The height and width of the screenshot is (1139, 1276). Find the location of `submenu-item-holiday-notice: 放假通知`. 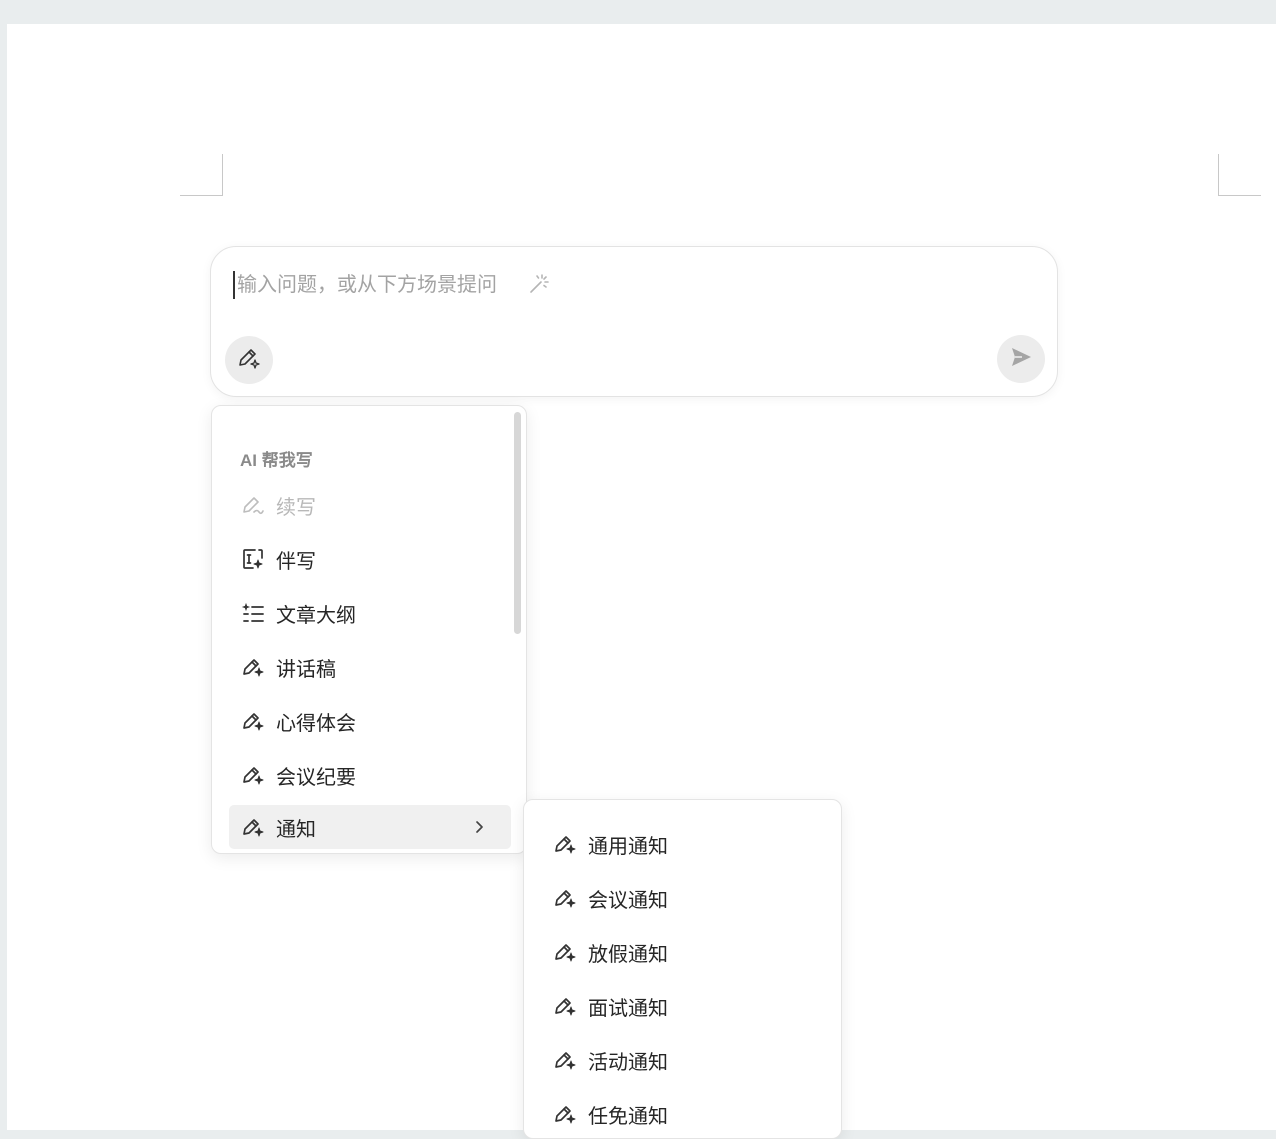

submenu-item-holiday-notice: 放假通知 is located at coordinates (682, 952).